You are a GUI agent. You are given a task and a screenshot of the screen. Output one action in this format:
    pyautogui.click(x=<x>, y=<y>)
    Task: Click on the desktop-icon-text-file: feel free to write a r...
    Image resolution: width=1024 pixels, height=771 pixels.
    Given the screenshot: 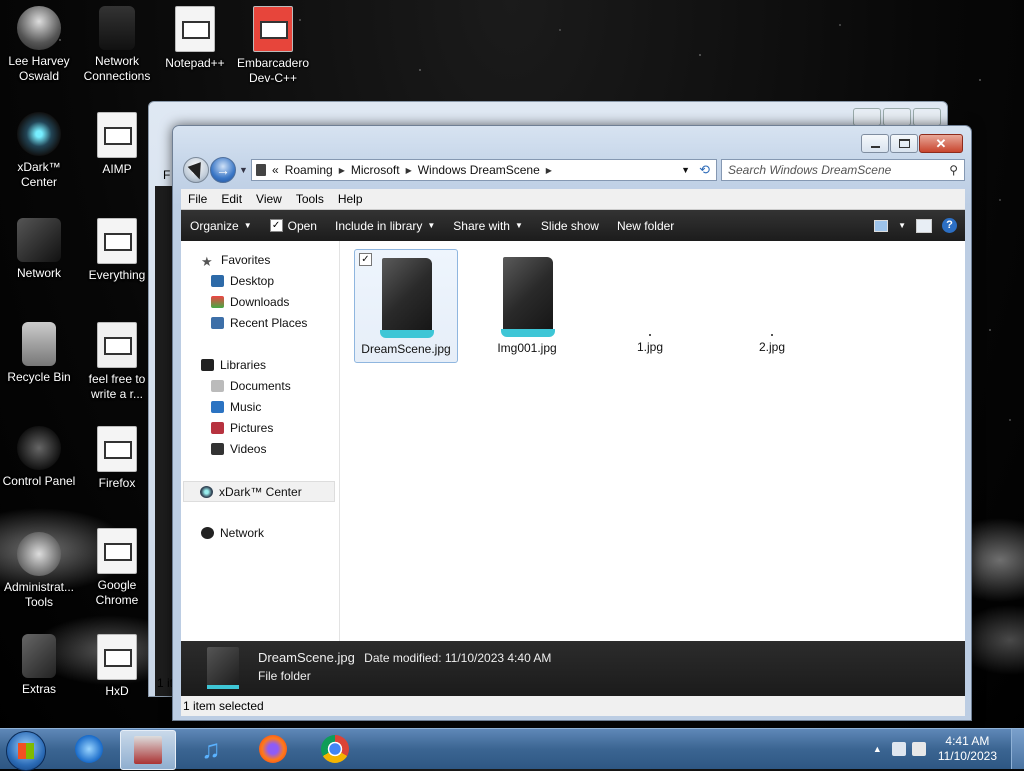 What is the action you would take?
    pyautogui.click(x=117, y=362)
    